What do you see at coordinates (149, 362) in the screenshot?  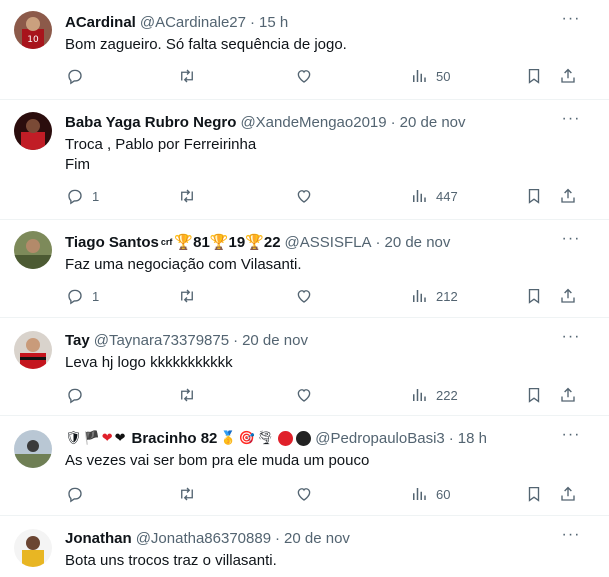 I see `tweet-line: Leva hj logo kkkkkkkkkkk` at bounding box center [149, 362].